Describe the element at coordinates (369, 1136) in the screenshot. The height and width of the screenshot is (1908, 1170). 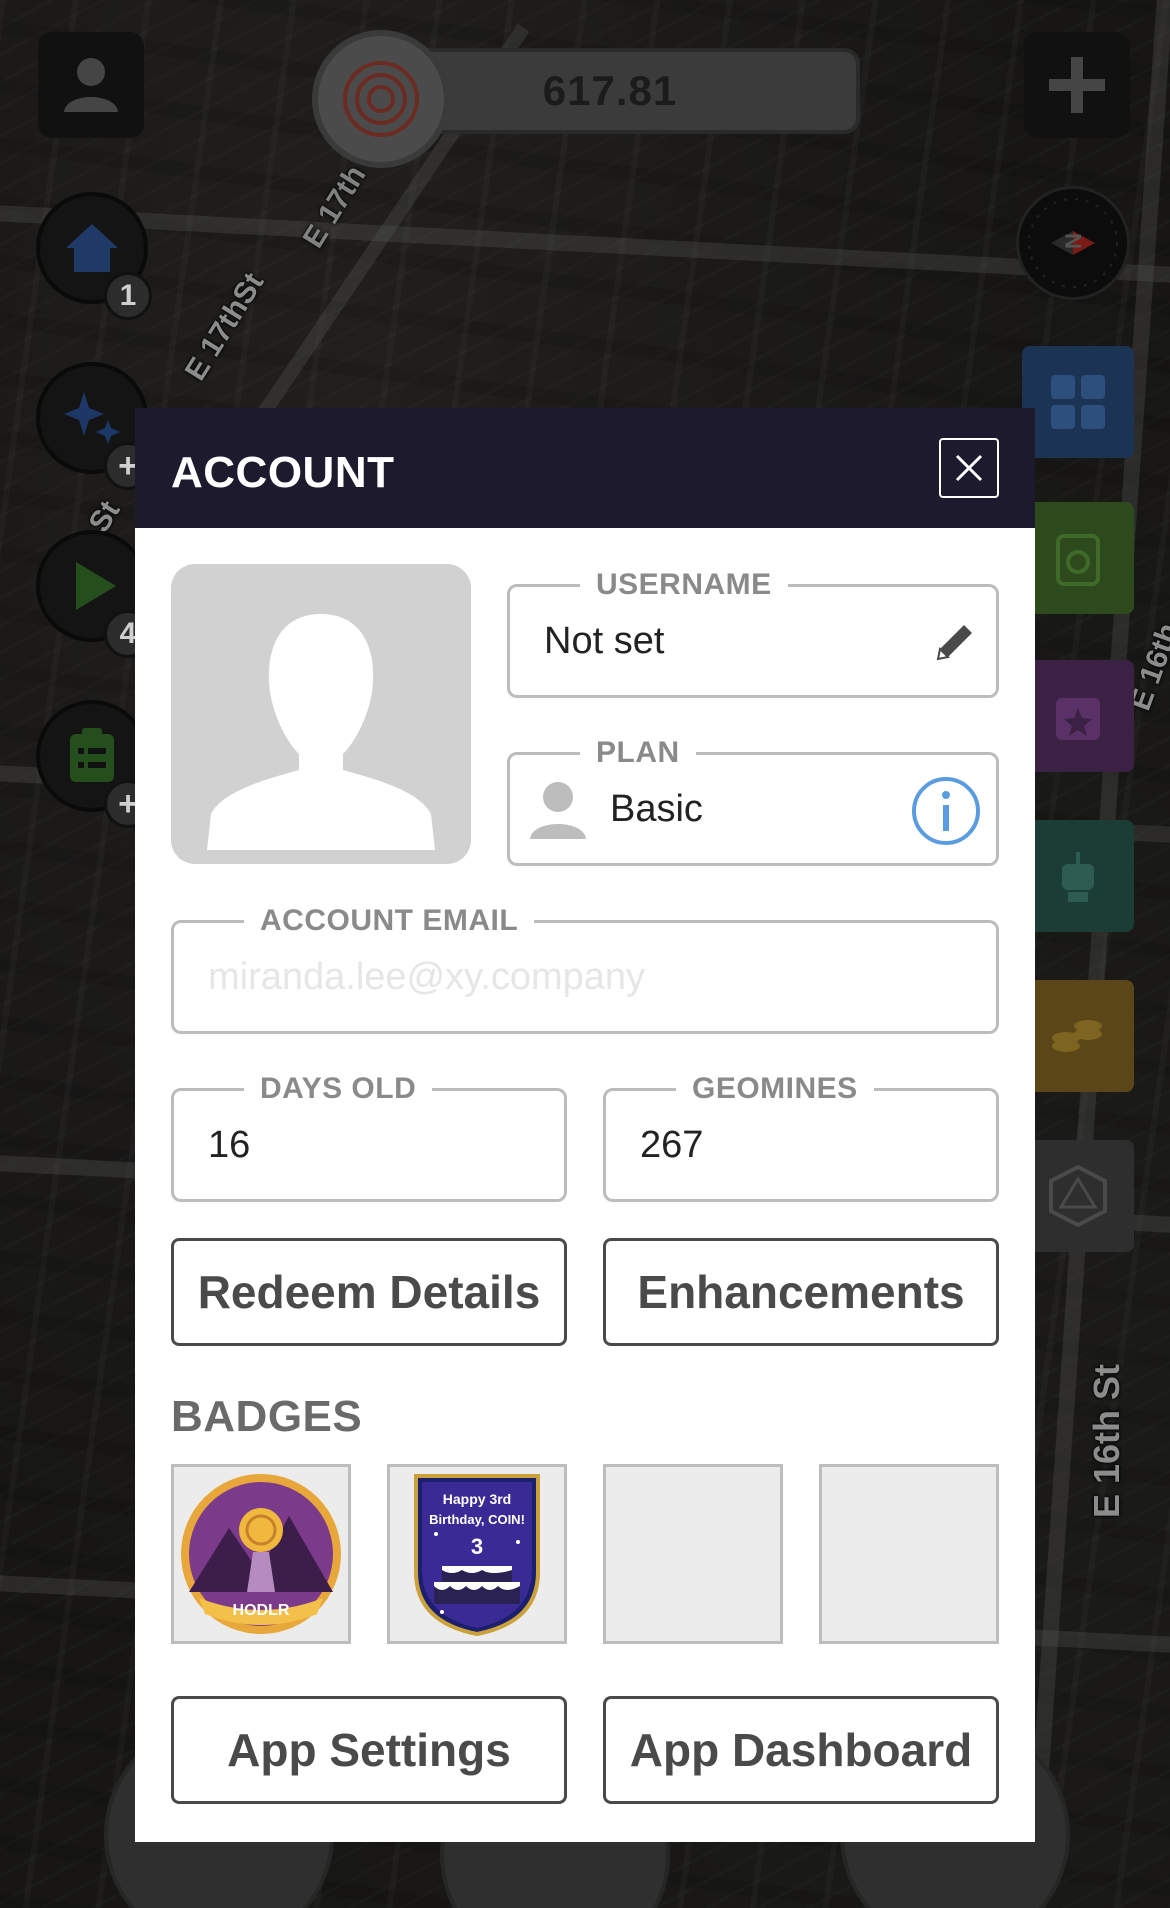
I see `days-old-field: DAYS OLD 16` at that location.